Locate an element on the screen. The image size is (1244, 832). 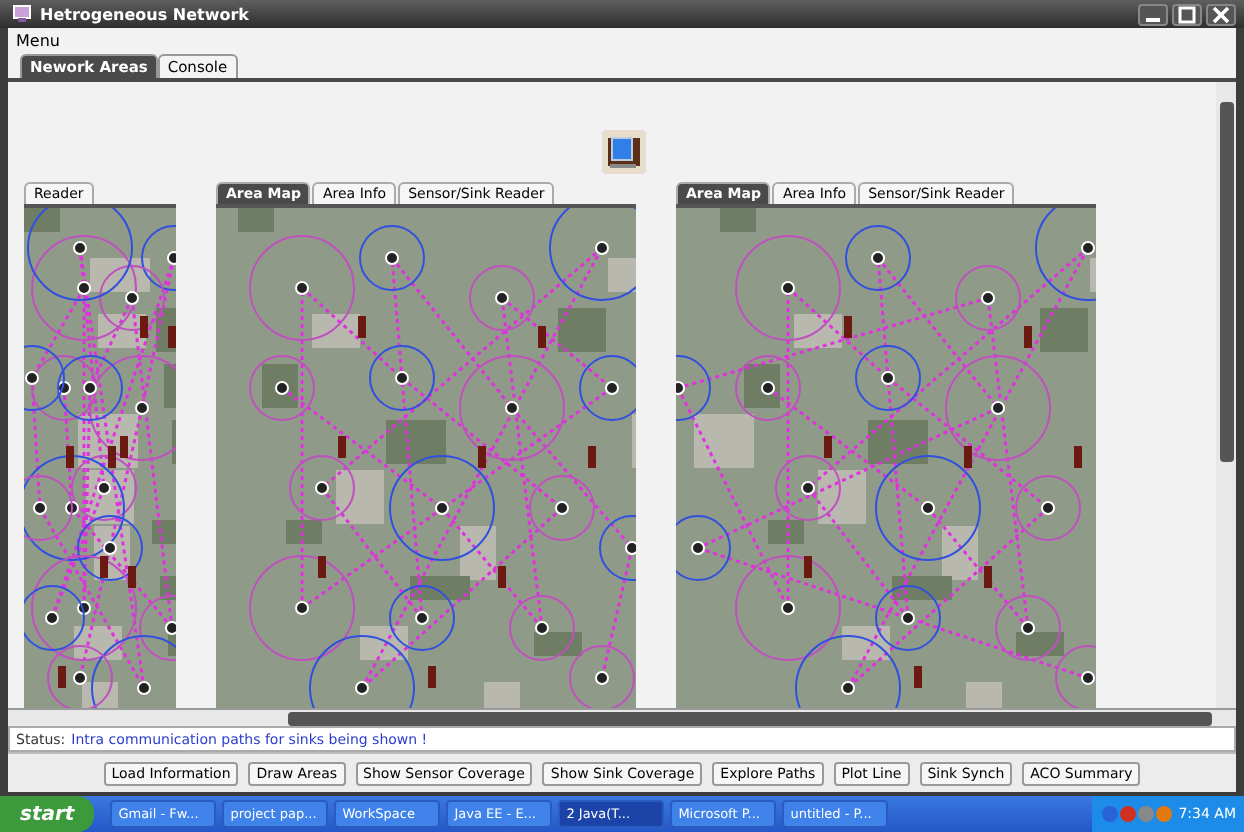
vertical-scrollbar is located at coordinates (1226, 395).